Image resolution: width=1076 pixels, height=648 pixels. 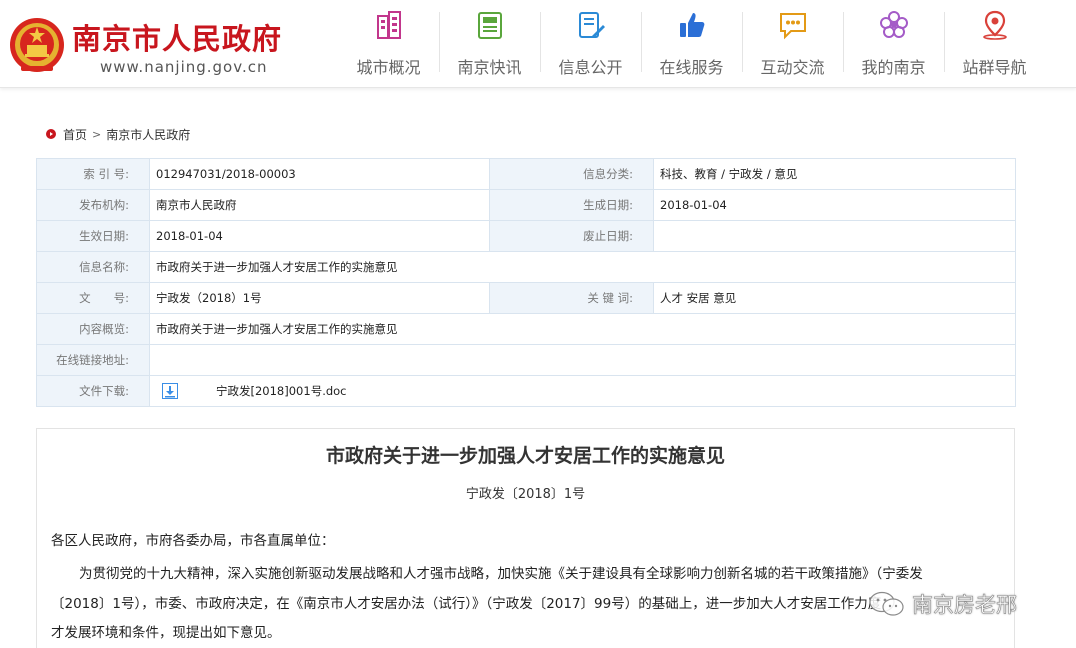 I want to click on breadcrumb: 首页 > 南京市人民政府, so click(x=118, y=134).